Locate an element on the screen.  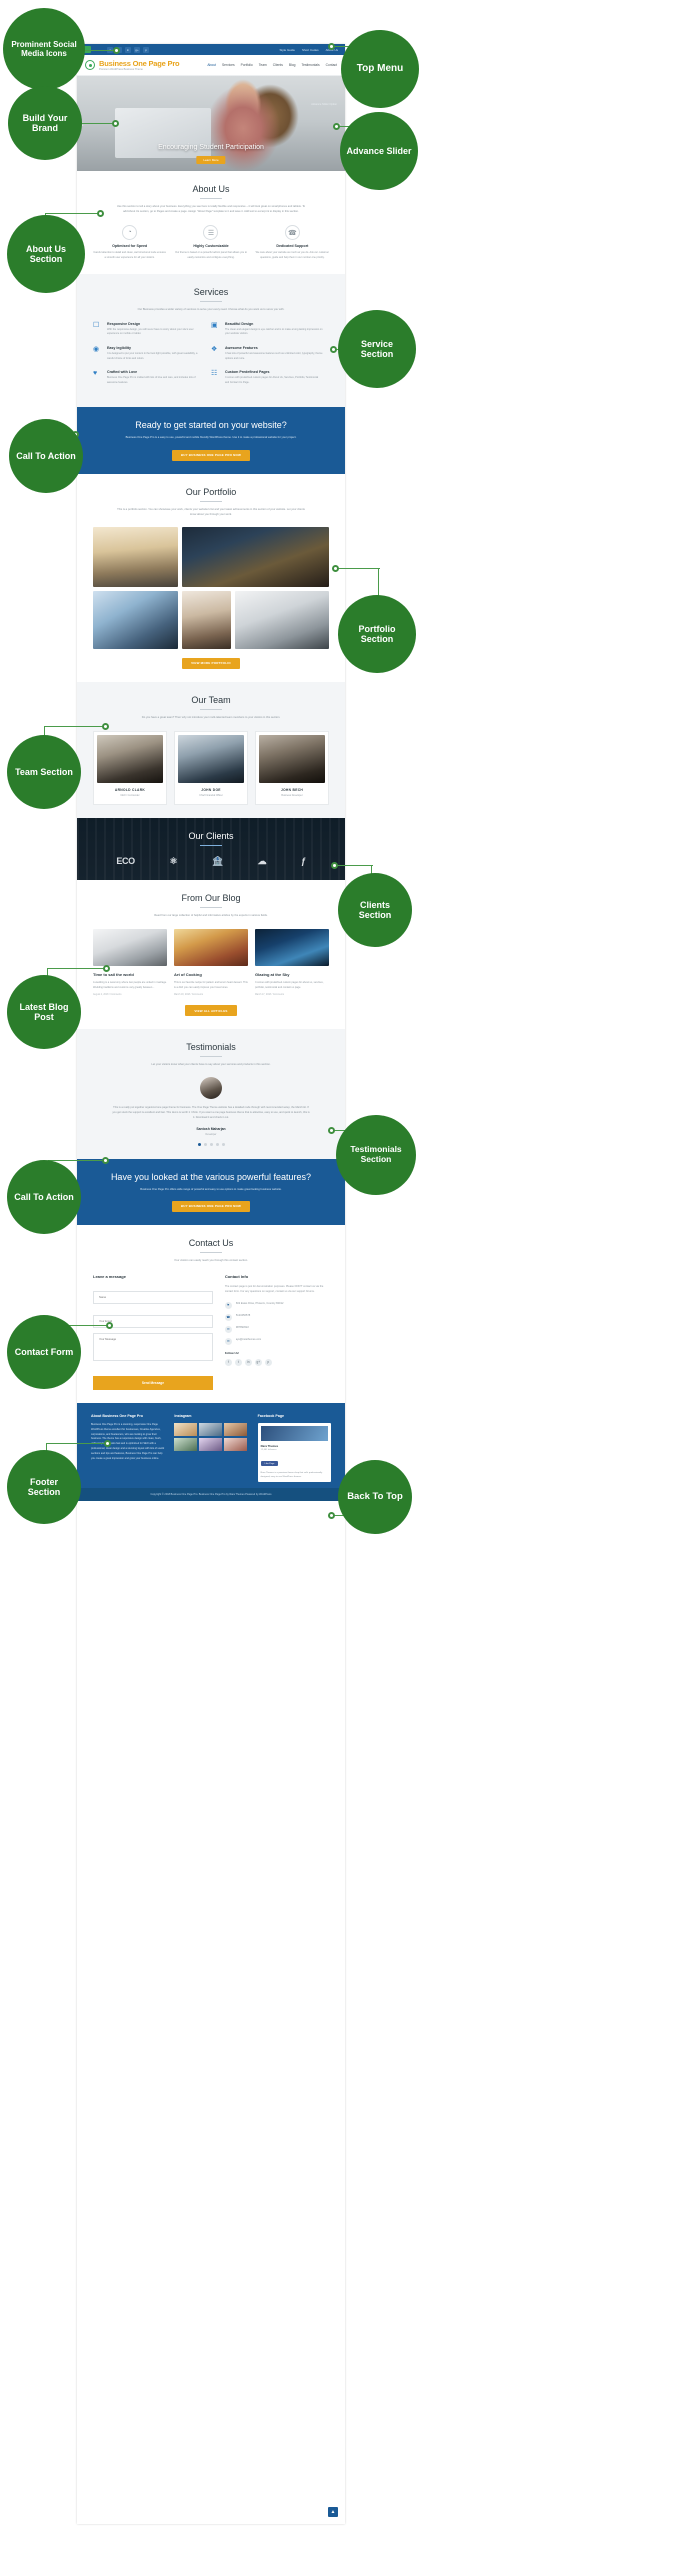
portfolio-image-city is located at coordinates (255, 556).